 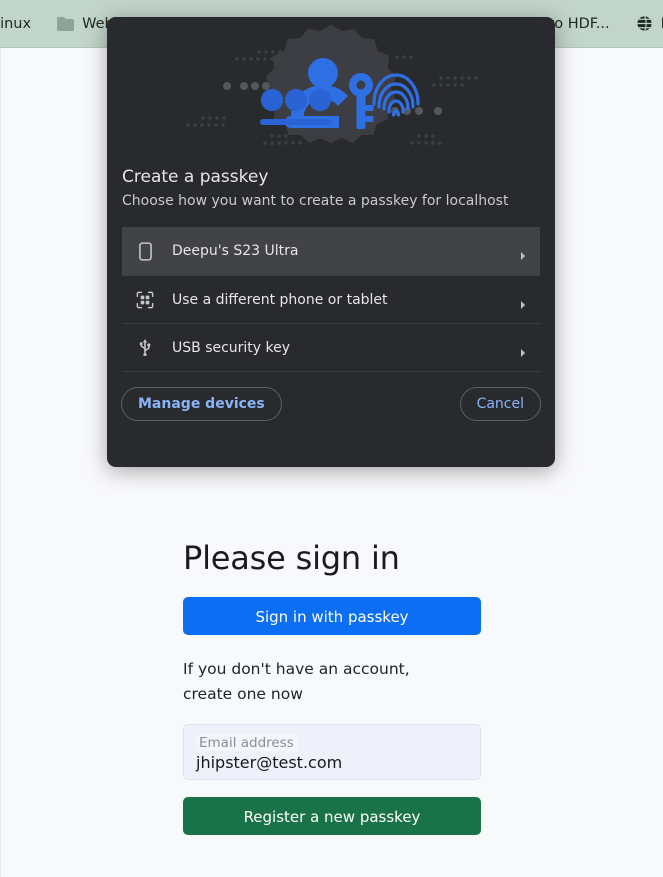 I want to click on passkey-option-usb-key: USB security key, so click(x=331, y=347).